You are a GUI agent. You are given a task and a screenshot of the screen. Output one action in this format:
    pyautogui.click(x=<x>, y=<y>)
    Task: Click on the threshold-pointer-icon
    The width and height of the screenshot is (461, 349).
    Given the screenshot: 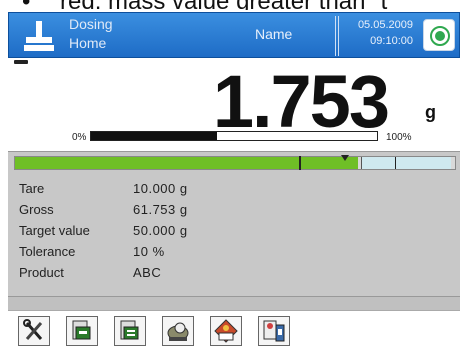 What is the action you would take?
    pyautogui.click(x=345, y=158)
    